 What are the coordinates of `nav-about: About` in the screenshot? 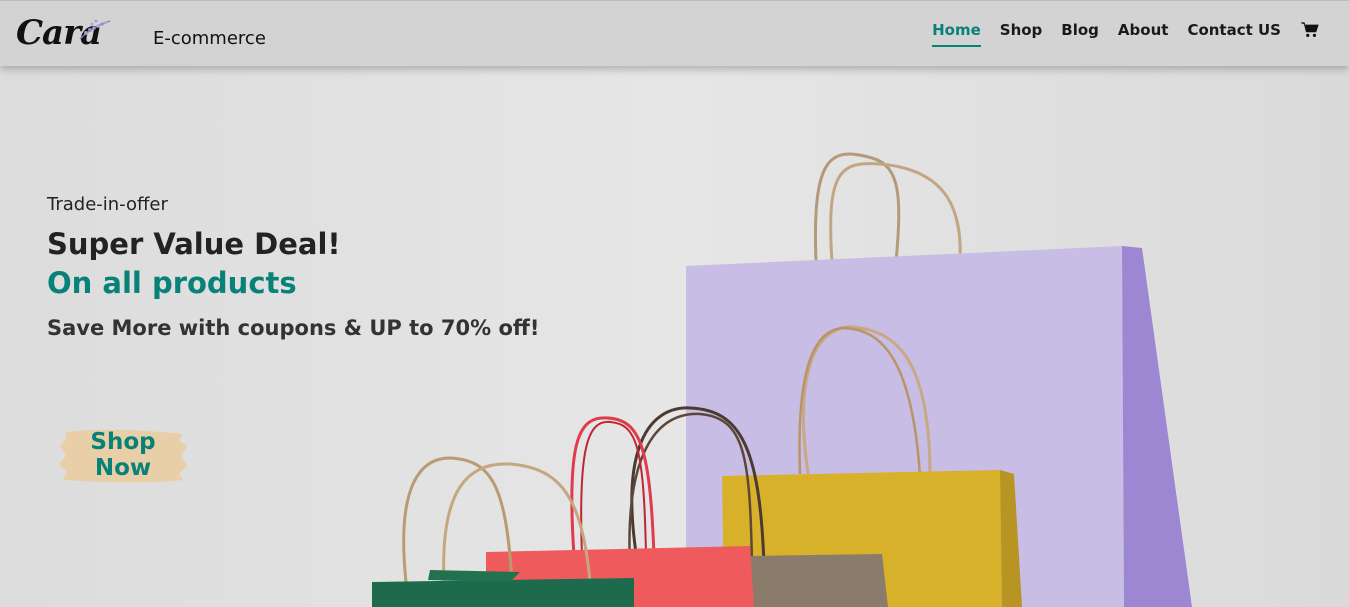 It's located at (1143, 34).